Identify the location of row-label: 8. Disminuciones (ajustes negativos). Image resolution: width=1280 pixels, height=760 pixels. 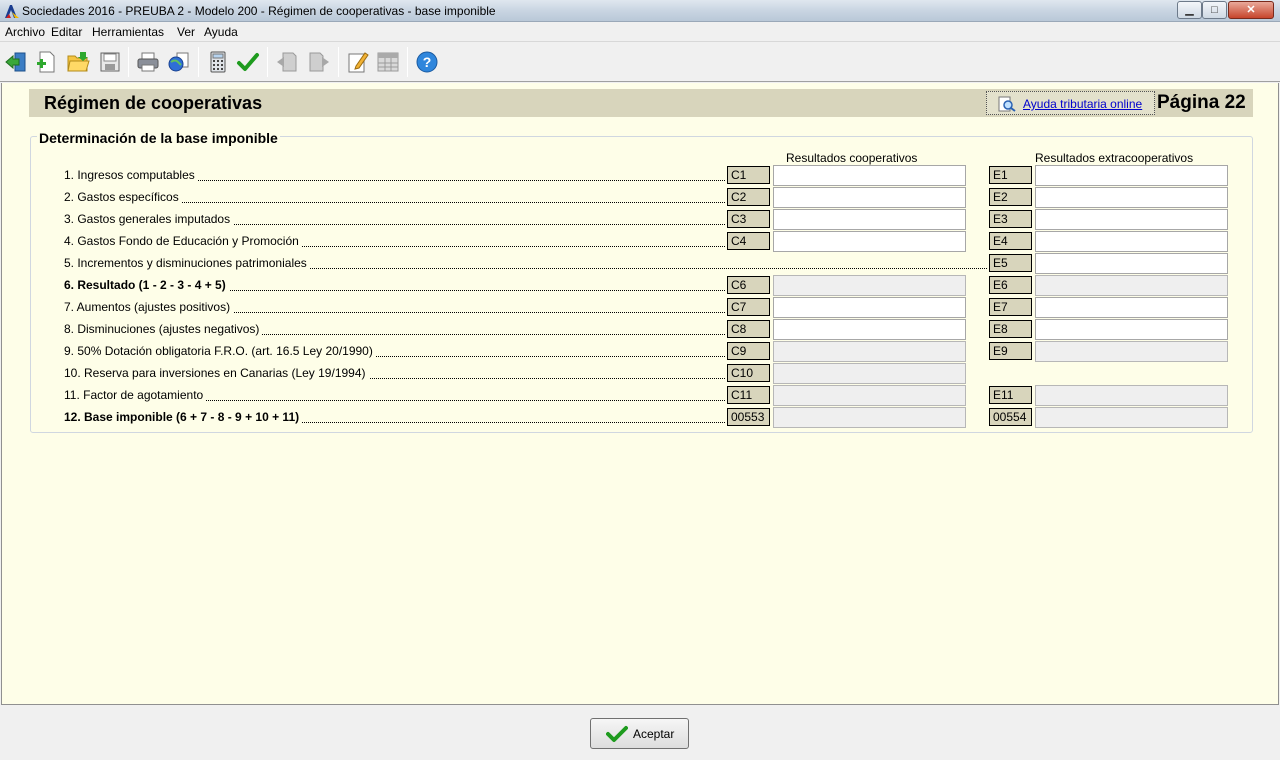
(163, 329).